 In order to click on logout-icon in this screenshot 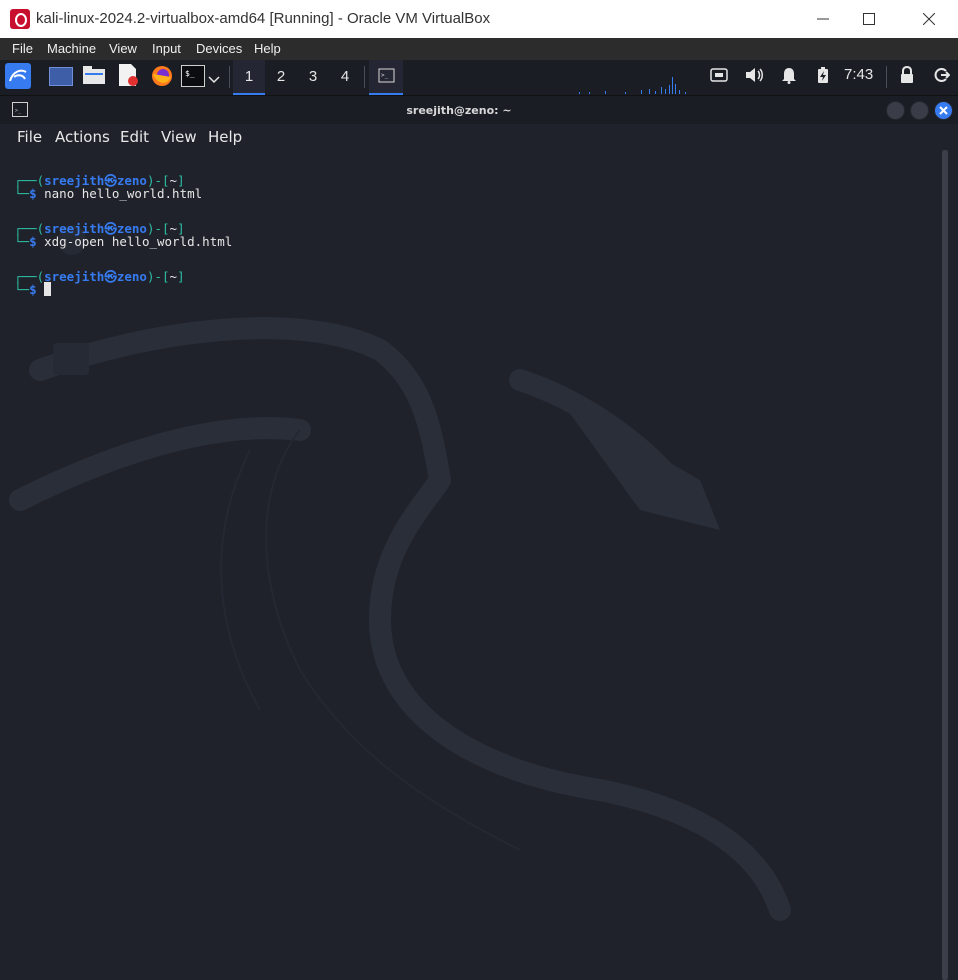, I will do `click(942, 75)`.